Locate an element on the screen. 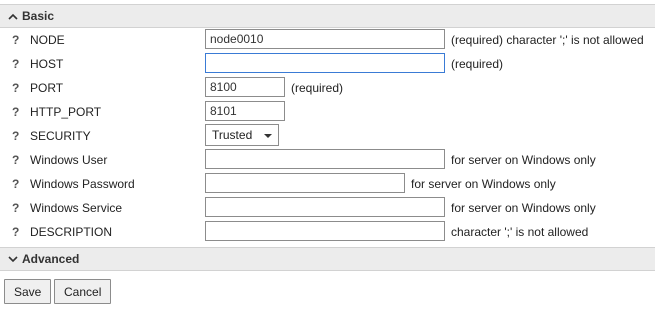  host-label: HOST is located at coordinates (47, 64).